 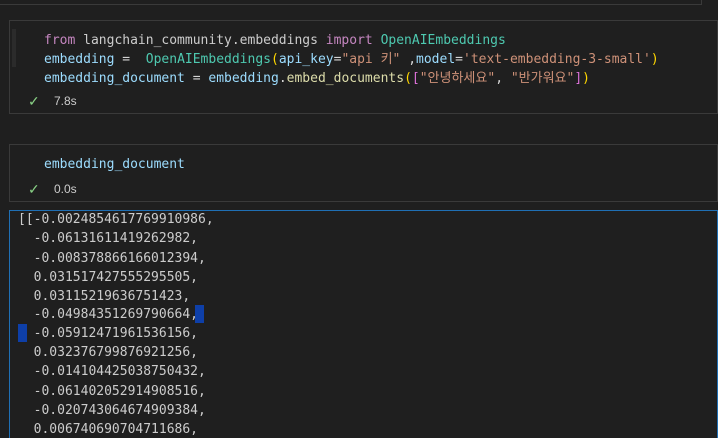 I want to click on execution-time: 7.8s, so click(x=65, y=101).